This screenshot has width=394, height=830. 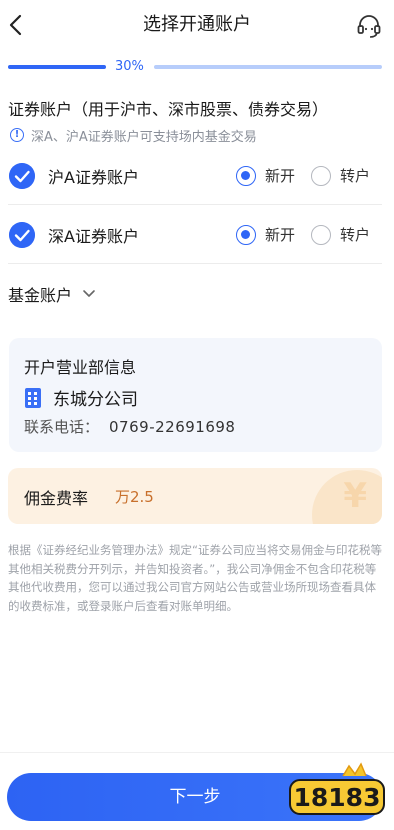 What do you see at coordinates (268, 67) in the screenshot?
I see `progress-track` at bounding box center [268, 67].